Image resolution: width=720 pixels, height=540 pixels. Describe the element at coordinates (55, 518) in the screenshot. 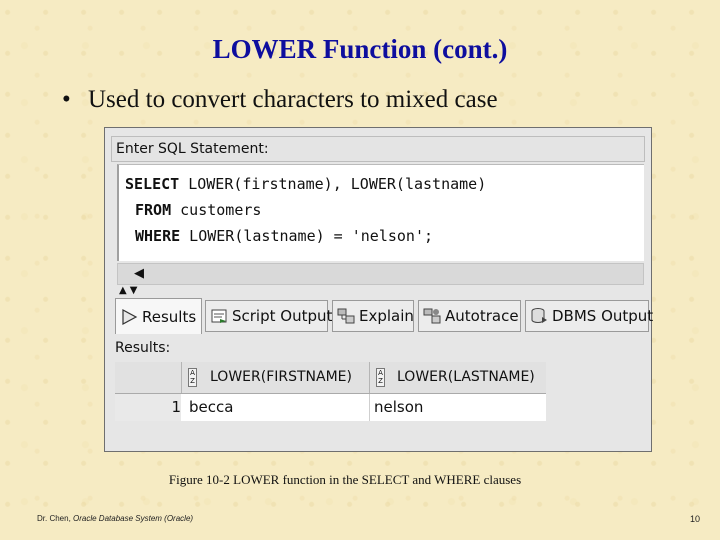

I see `footer-author: Dr. Chen,` at that location.